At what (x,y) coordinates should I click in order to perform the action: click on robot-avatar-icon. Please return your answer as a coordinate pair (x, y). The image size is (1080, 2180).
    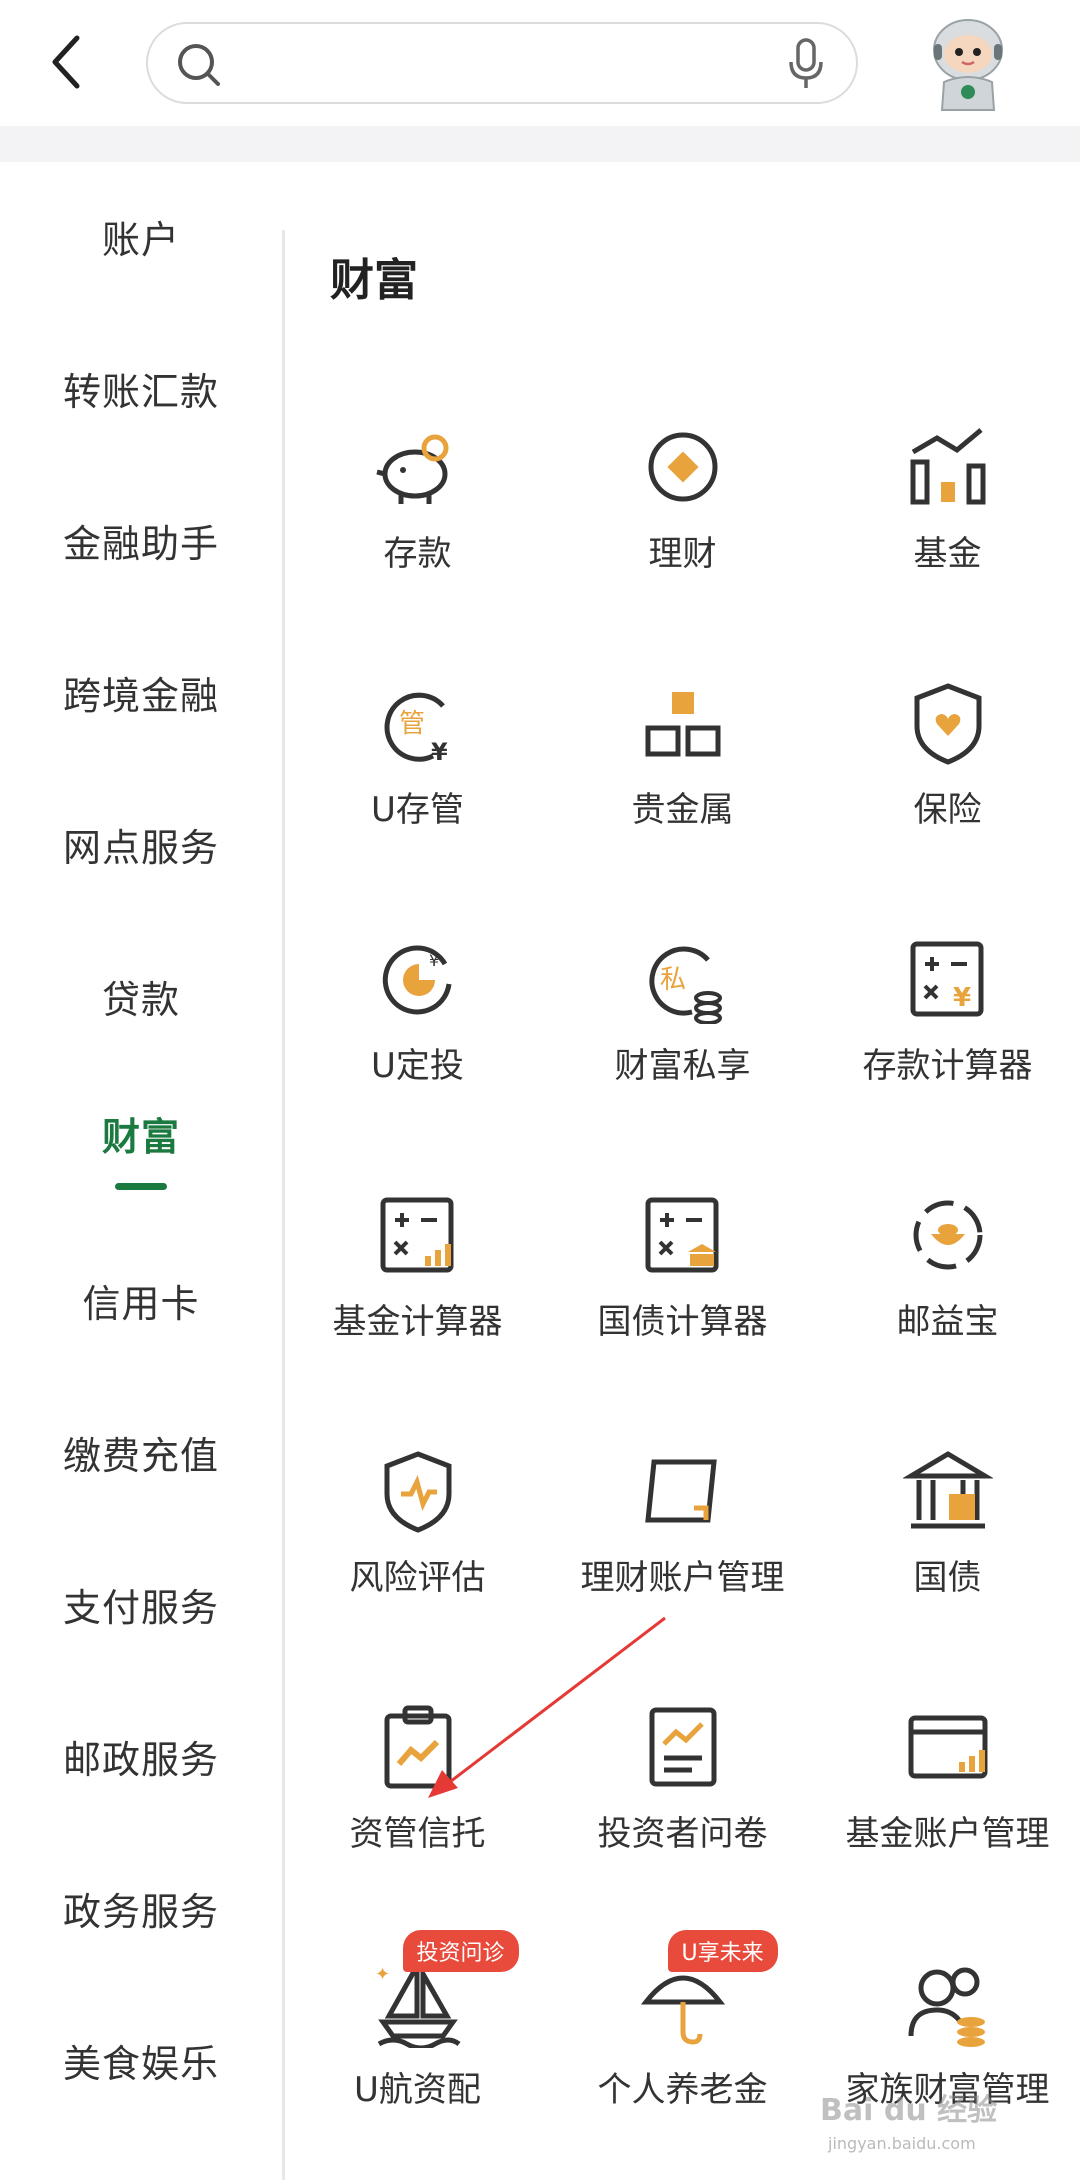
    Looking at the image, I should click on (968, 65).